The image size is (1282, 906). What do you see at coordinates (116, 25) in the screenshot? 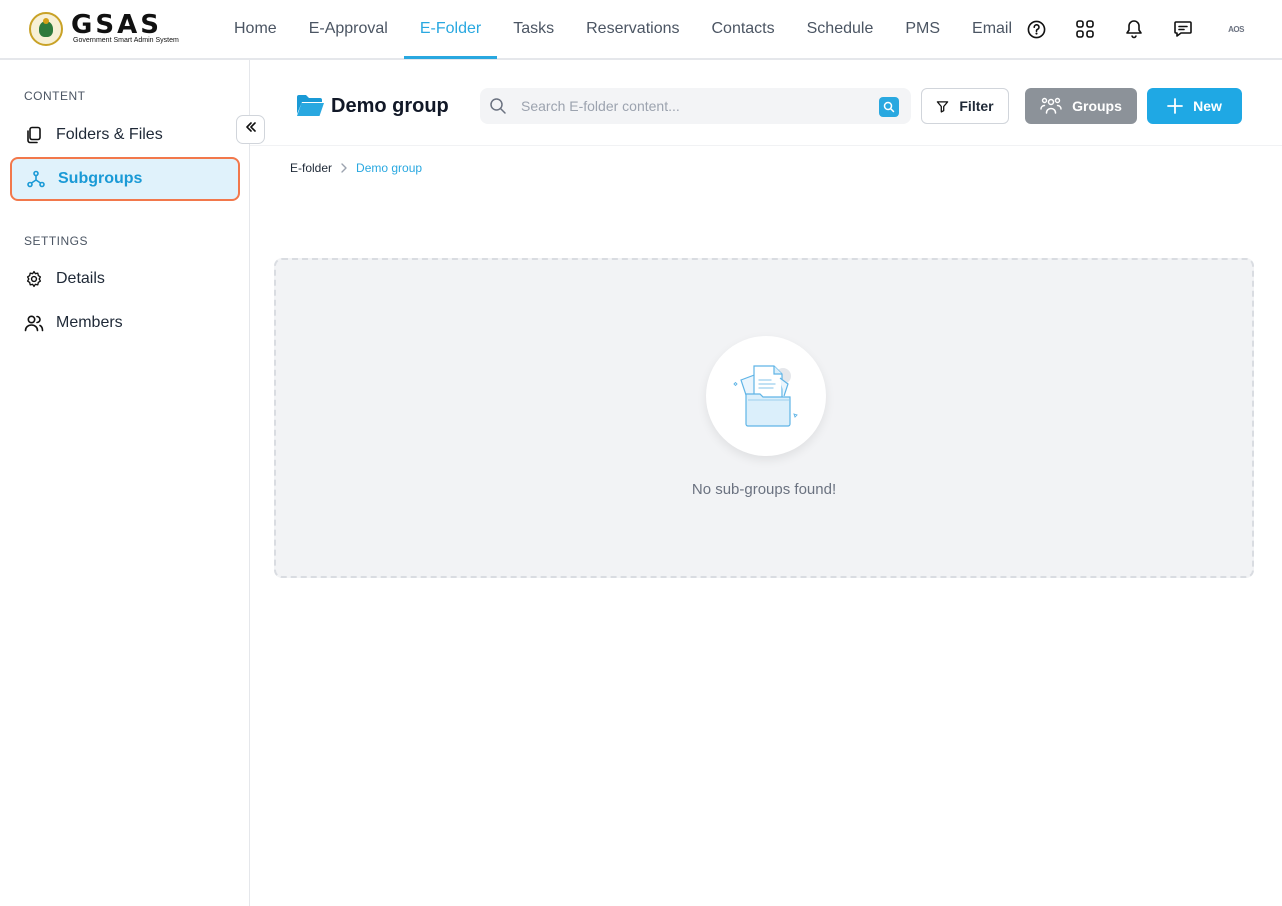
I see `logo-text: GSAS` at bounding box center [116, 25].